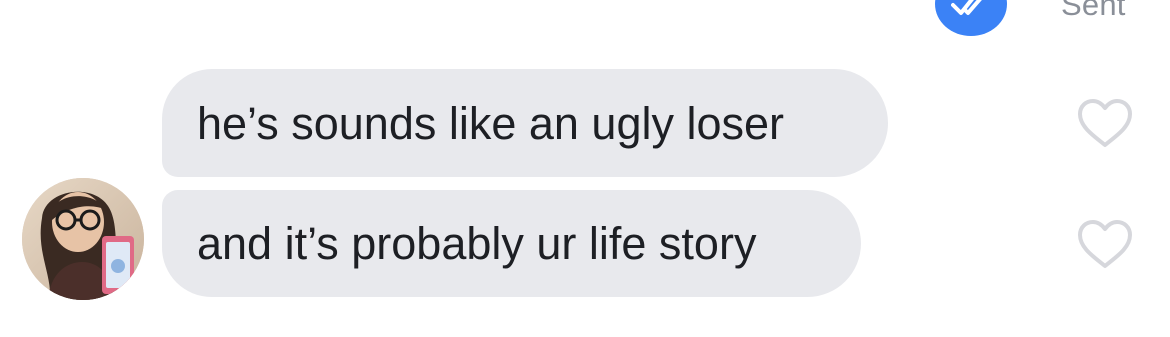 This screenshot has height=337, width=1170. Describe the element at coordinates (491, 123) in the screenshot. I see `message-text: he’s sounds like an ugly loser` at that location.